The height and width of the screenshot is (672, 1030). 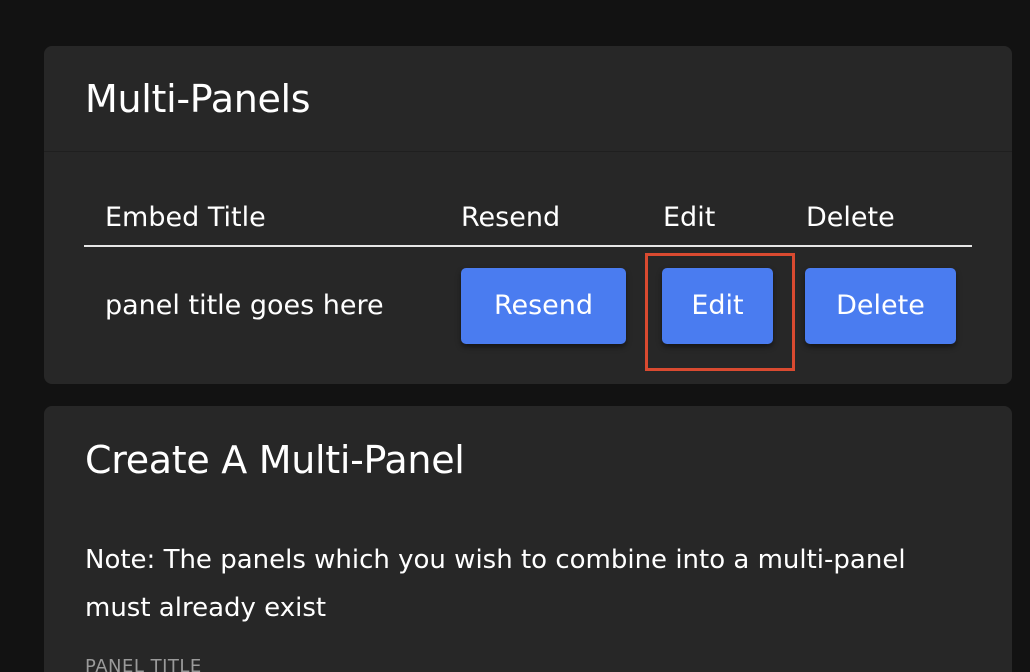 I want to click on column-header-embed-title: Embed Title, so click(x=185, y=217).